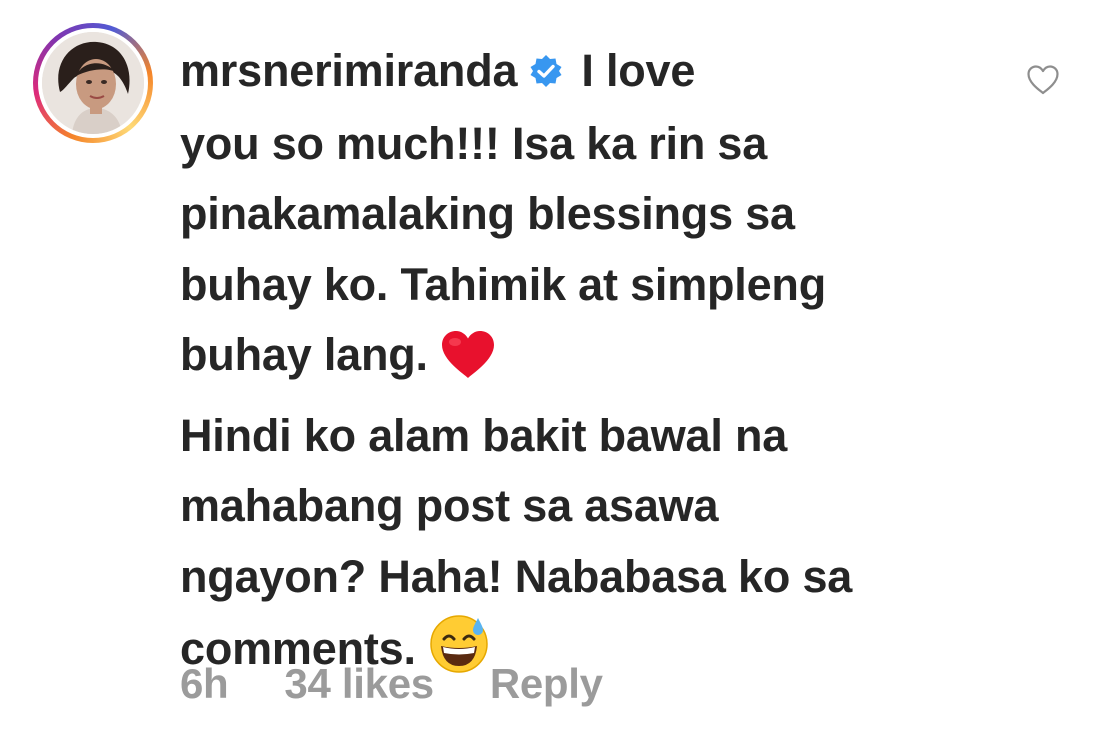  I want to click on comment-line-1: I love, so click(638, 70).